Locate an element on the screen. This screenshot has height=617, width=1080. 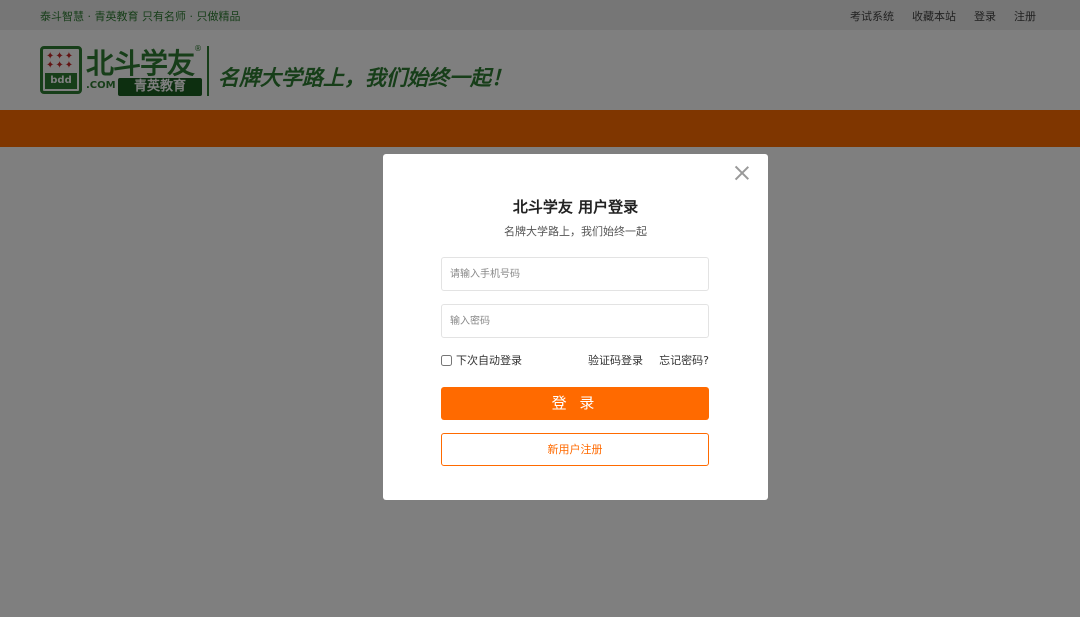
login-options: 下次自动登录 验证码登录 忘记密码? is located at coordinates (575, 360).